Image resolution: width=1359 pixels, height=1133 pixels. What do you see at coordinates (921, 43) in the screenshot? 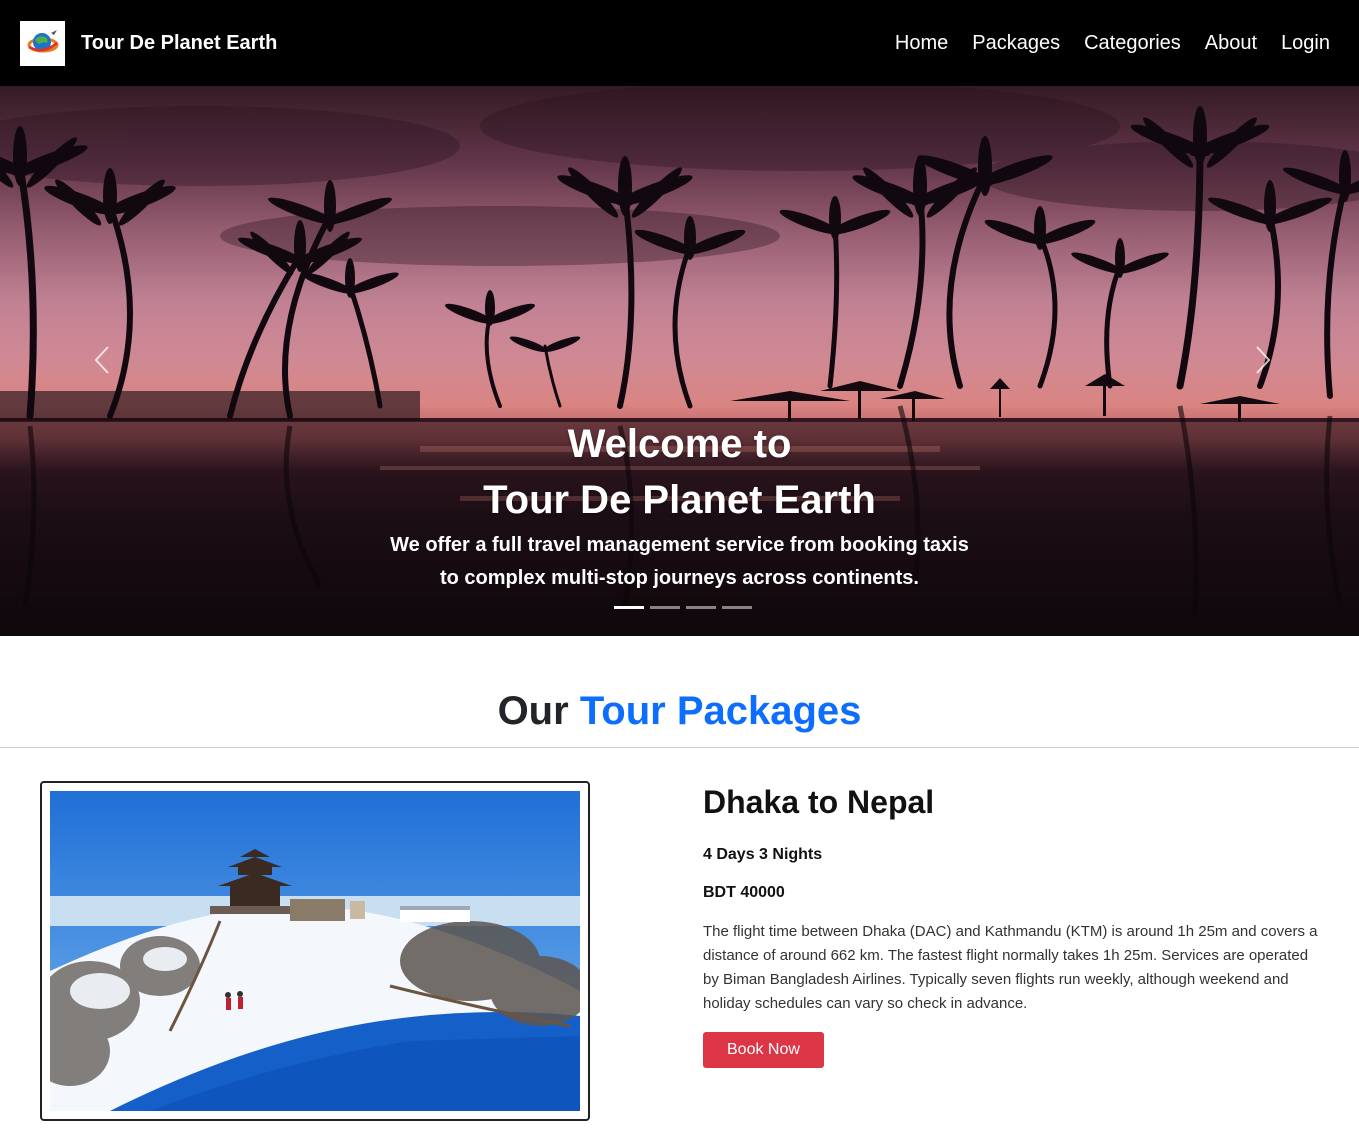
I see `nav-home-link: Home` at bounding box center [921, 43].